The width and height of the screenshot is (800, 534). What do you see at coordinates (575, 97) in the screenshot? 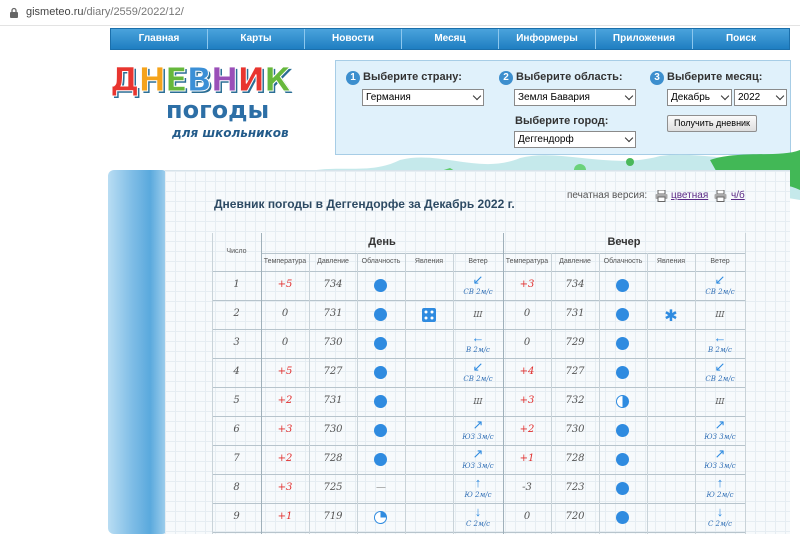
I see `region-select: Земля Бавария` at bounding box center [575, 97].